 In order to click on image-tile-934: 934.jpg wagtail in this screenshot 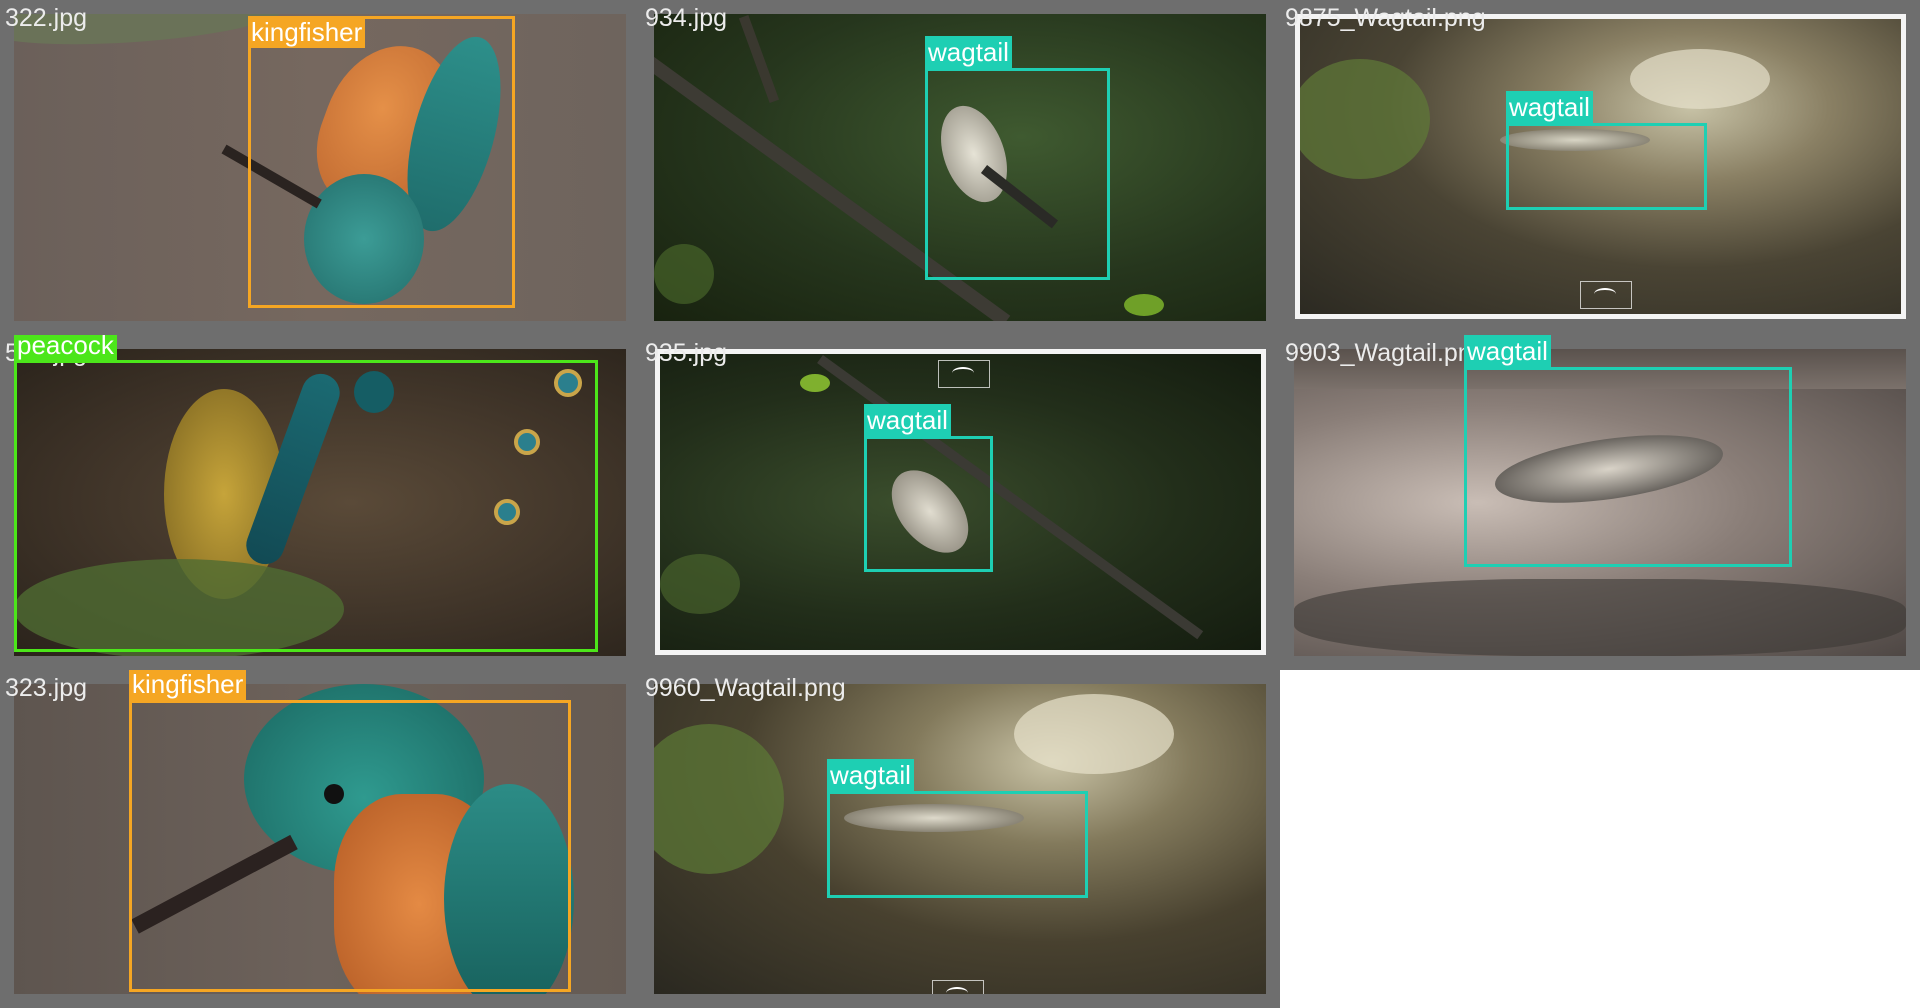, I will do `click(960, 167)`.